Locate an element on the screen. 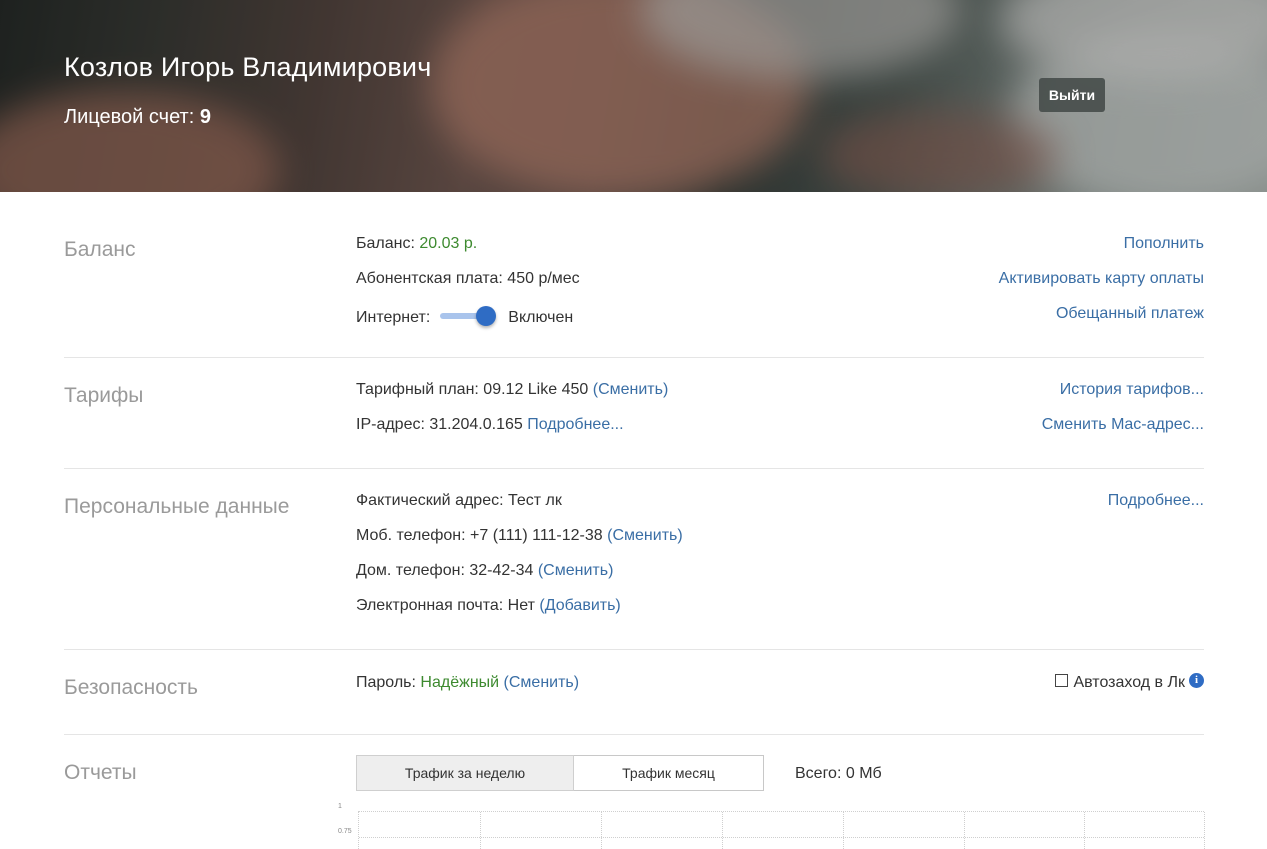 The width and height of the screenshot is (1267, 849). tab-weekly-traffic: Трафик за неделю is located at coordinates (465, 773).